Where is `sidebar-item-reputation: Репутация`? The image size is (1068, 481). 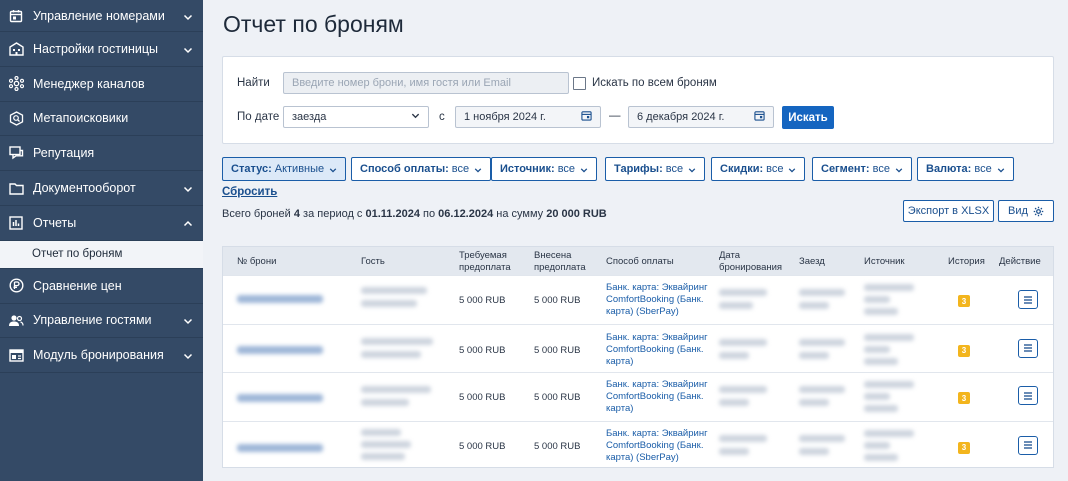
sidebar-item-reputation: Репутация is located at coordinates (101, 154).